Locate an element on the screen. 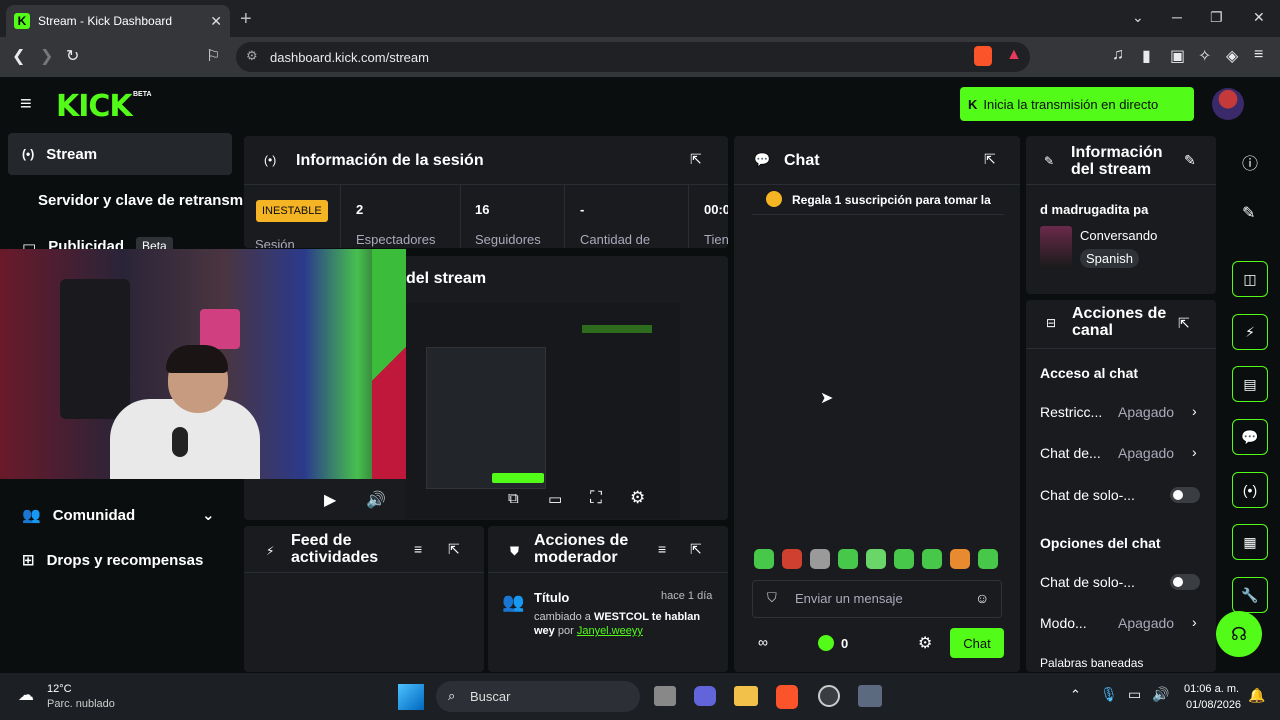  minimize-icon: ─ is located at coordinates (1177, 17).